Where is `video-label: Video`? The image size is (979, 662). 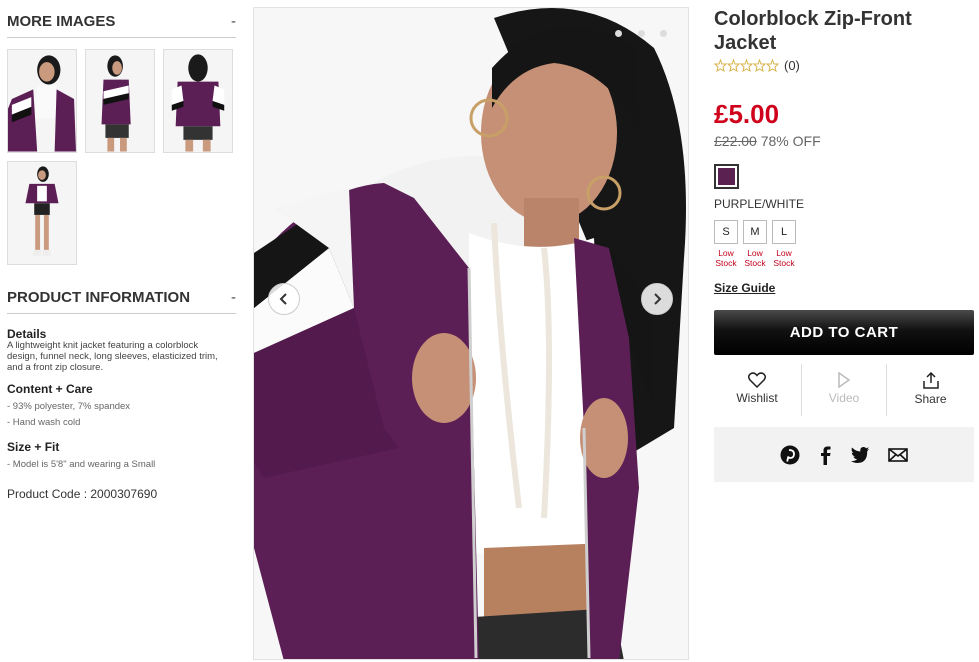
video-label: Video is located at coordinates (844, 398).